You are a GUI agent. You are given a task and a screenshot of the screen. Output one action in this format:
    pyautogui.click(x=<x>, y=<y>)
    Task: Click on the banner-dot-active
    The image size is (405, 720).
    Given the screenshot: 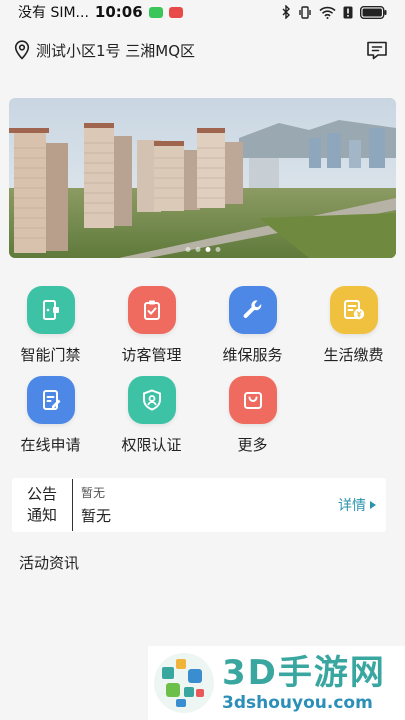 What is the action you would take?
    pyautogui.click(x=207, y=249)
    